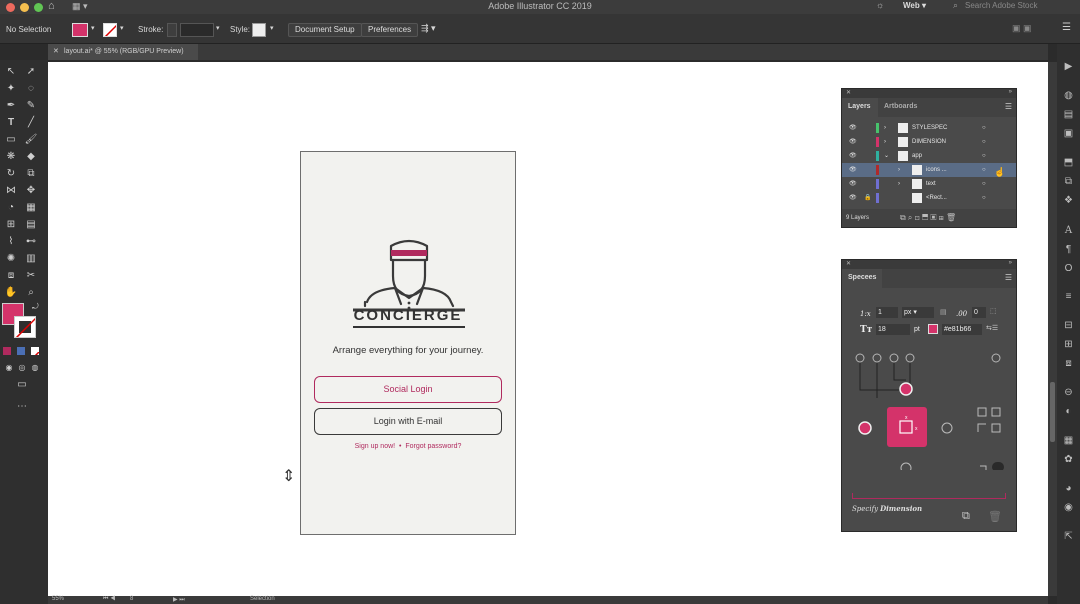 Image resolution: width=1080 pixels, height=604 pixels. What do you see at coordinates (929, 170) in the screenshot?
I see `layer-row-selected: 👁 › icons ... ○ ☝` at bounding box center [929, 170].